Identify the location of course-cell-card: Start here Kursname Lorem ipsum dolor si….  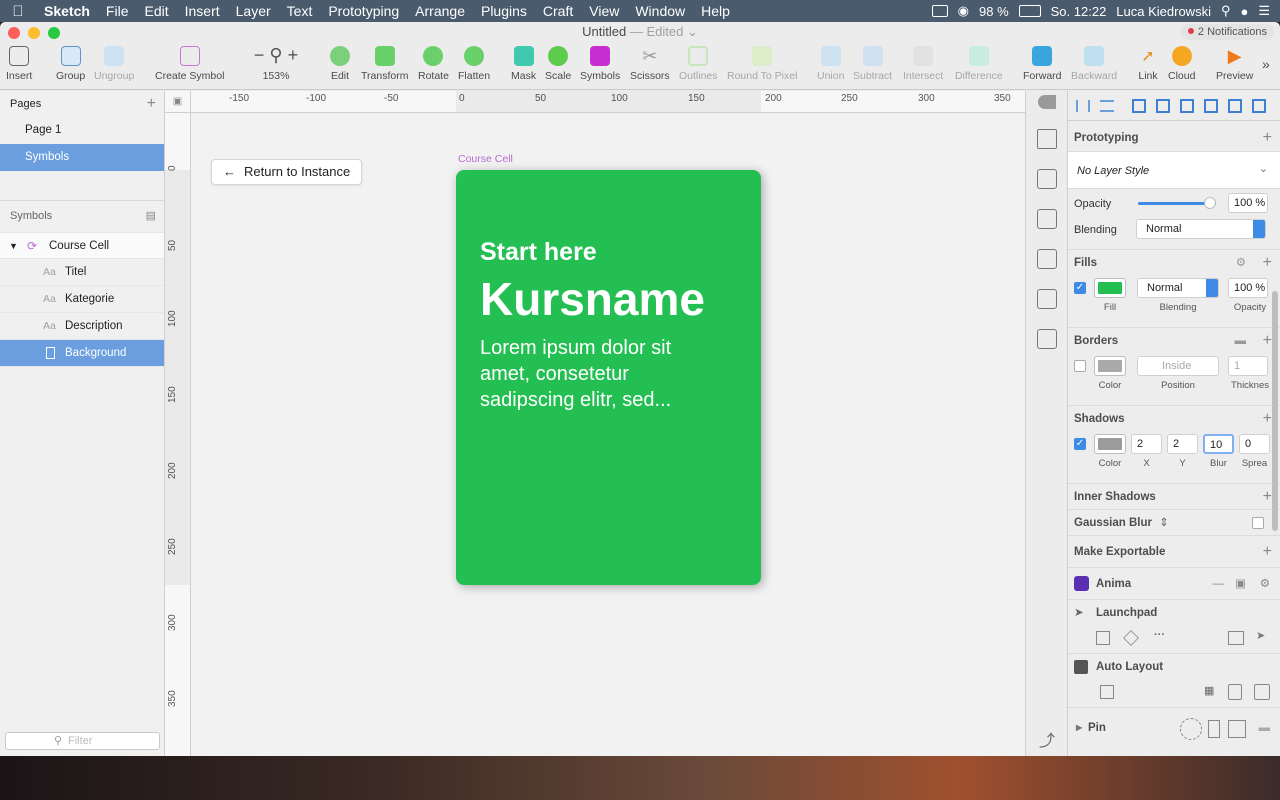
(608, 377).